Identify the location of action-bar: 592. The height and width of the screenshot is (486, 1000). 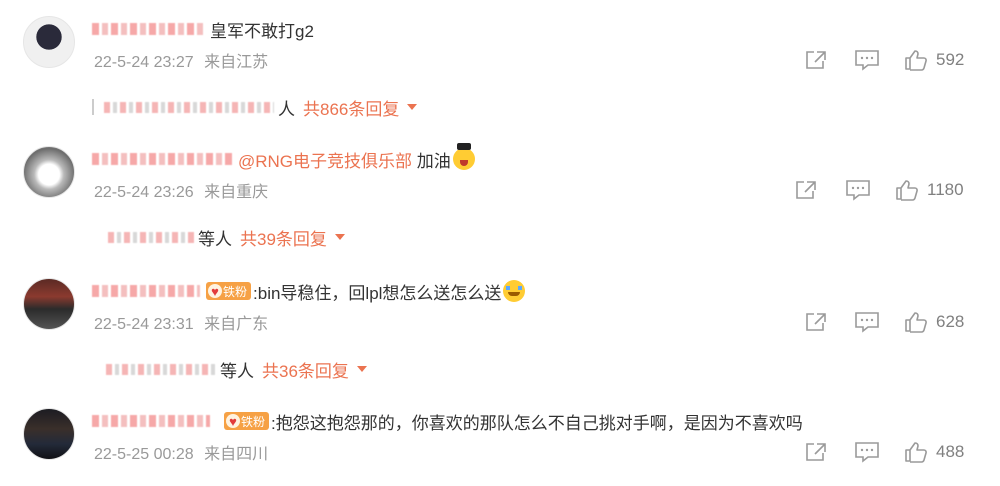
(850, 60).